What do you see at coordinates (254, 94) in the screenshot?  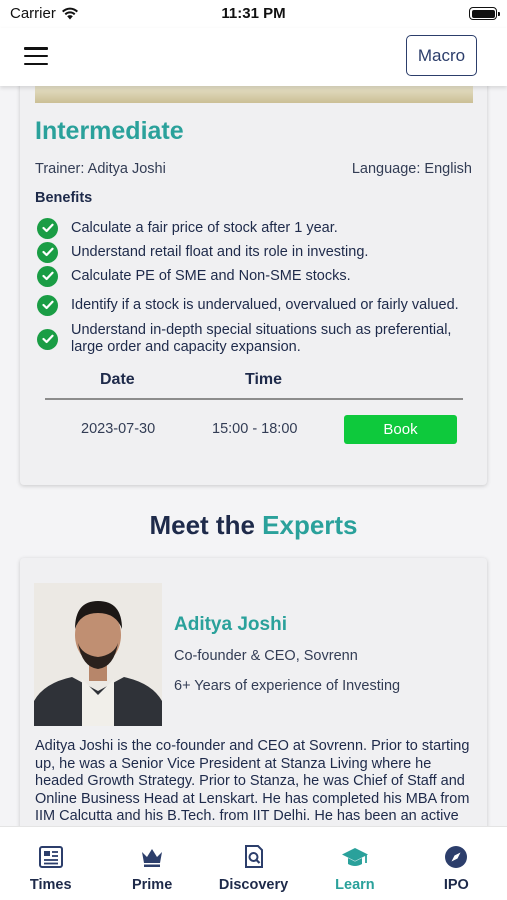 I see `course-banner-image` at bounding box center [254, 94].